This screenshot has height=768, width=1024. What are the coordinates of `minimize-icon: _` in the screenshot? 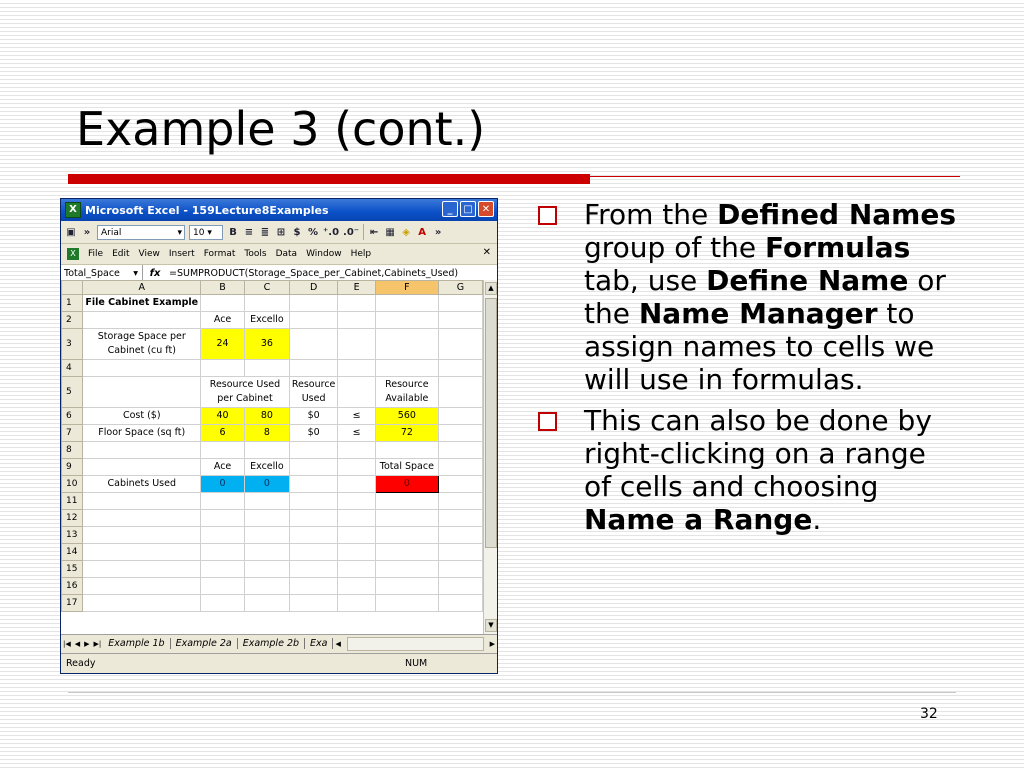 It's located at (450, 209).